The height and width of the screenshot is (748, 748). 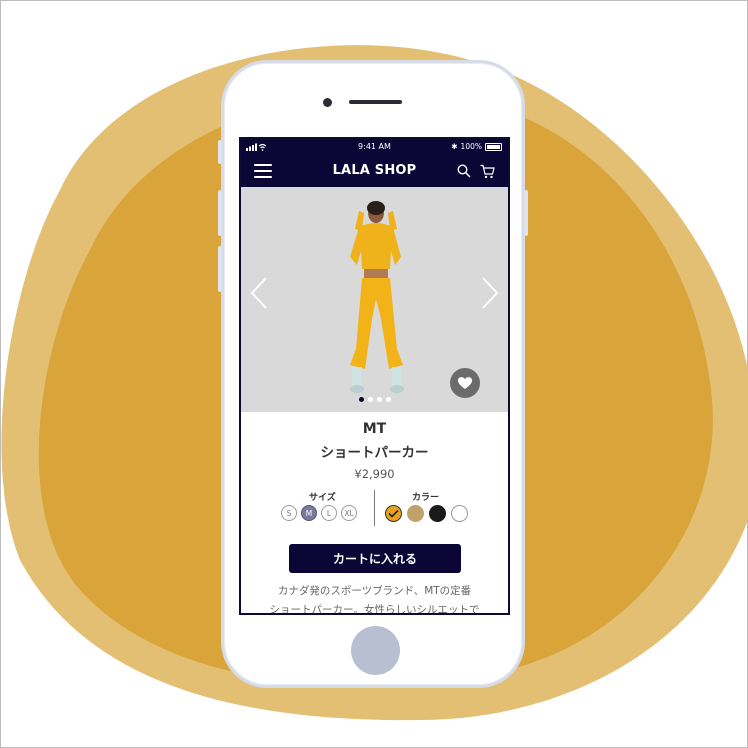 What do you see at coordinates (526, 213) in the screenshot?
I see `power-button` at bounding box center [526, 213].